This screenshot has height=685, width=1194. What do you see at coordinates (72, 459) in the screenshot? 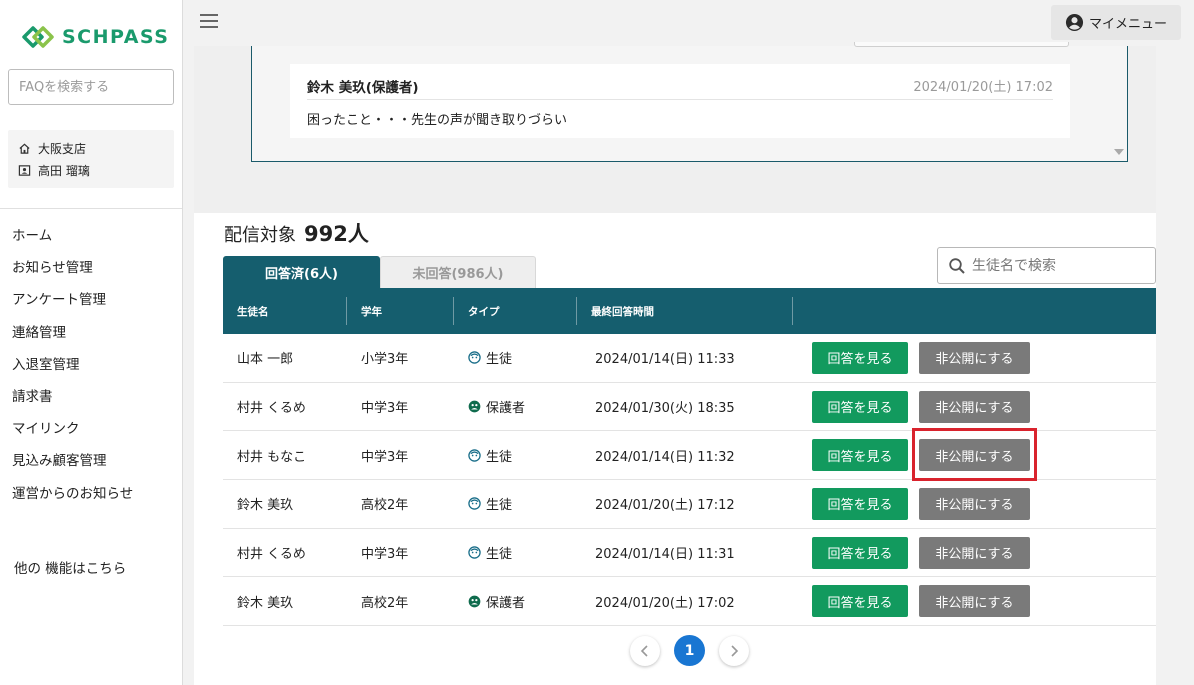
I see `sidebar-item-prospects: 見込み顧客管理` at bounding box center [72, 459].